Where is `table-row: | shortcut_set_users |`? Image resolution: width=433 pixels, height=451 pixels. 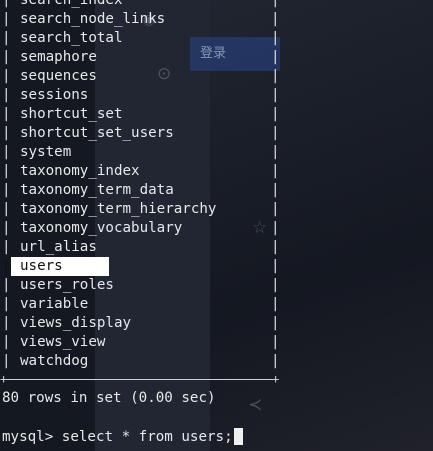 table-row: | shortcut_set_users | is located at coordinates (216, 133).